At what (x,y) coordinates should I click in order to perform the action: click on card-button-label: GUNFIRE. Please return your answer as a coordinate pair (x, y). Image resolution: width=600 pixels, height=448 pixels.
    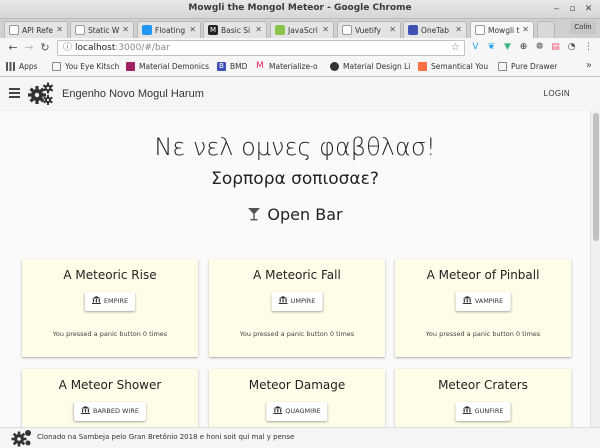
    Looking at the image, I should click on (489, 411).